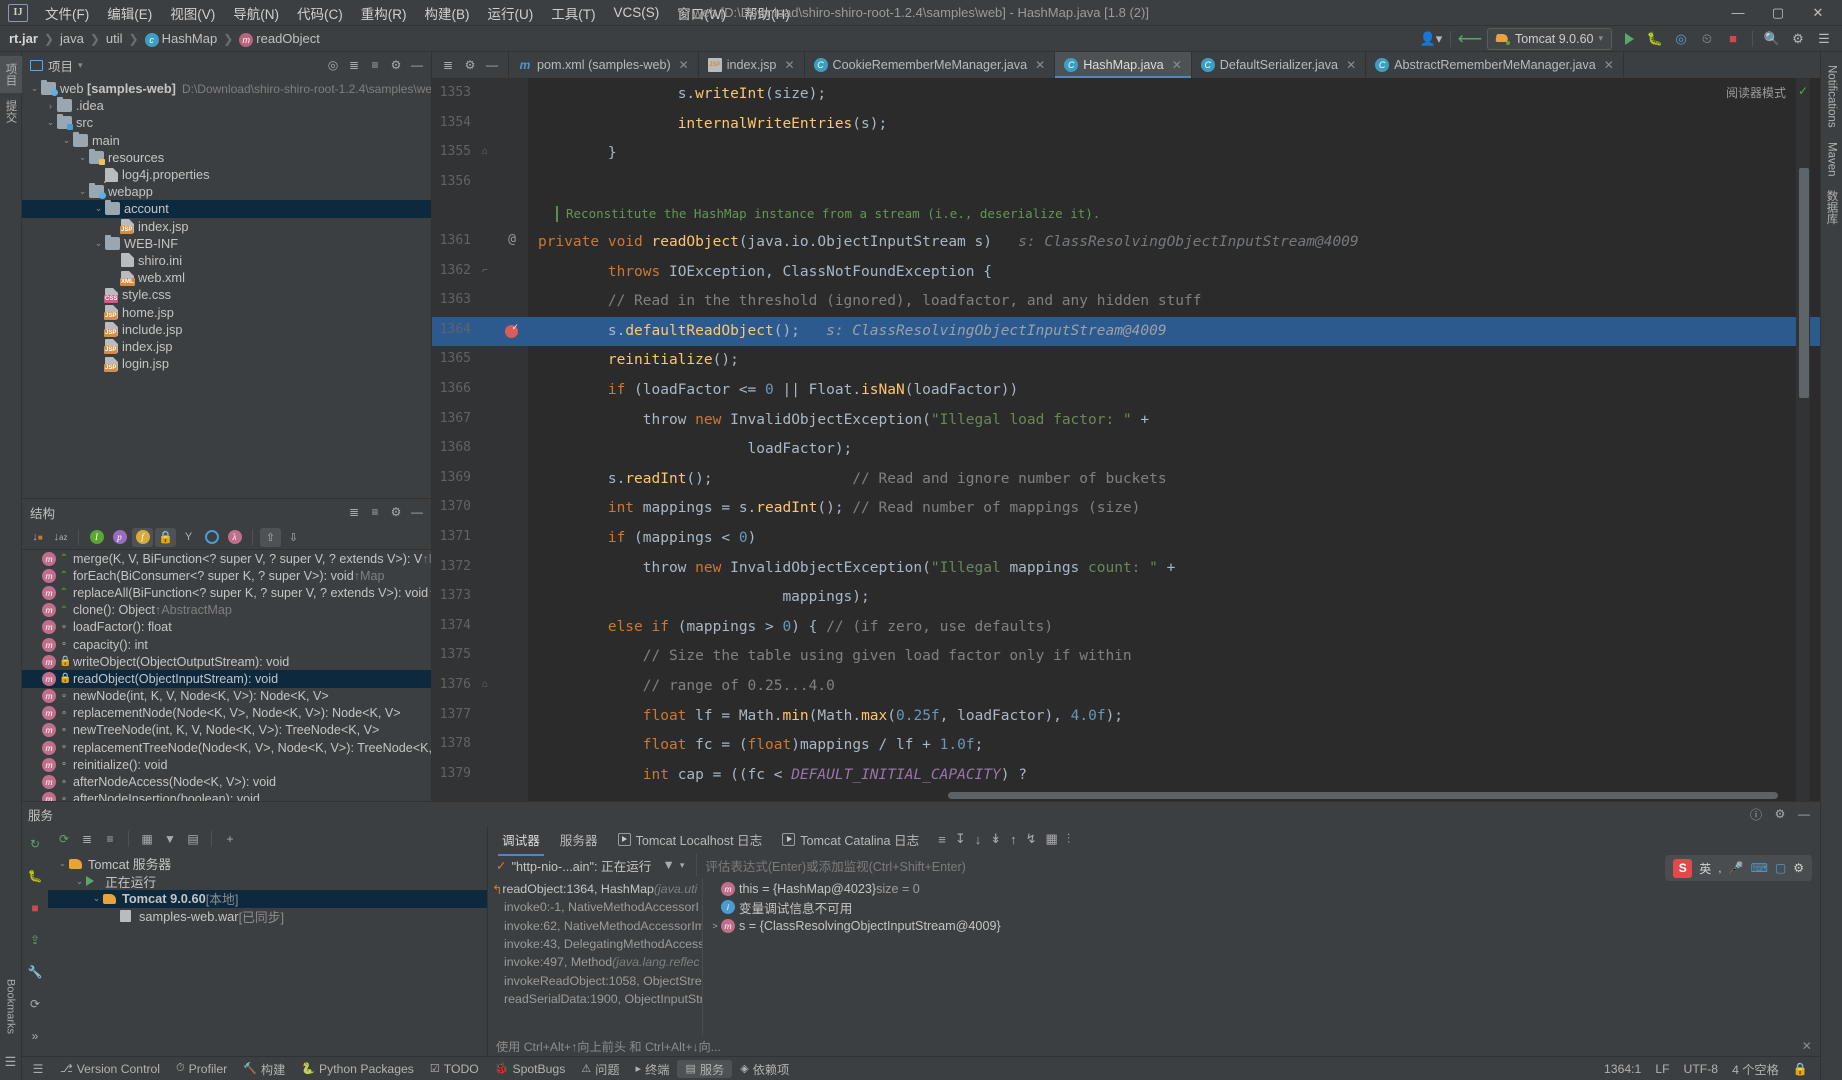  What do you see at coordinates (1832, 96) in the screenshot?
I see `rail-tab-notifications: Notifications` at bounding box center [1832, 96].